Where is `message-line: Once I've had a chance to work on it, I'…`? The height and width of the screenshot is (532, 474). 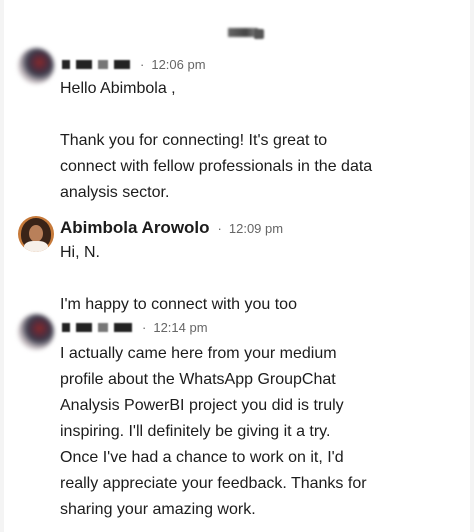
message-line: Once I've had a chance to work on it, I'… is located at coordinates (202, 457).